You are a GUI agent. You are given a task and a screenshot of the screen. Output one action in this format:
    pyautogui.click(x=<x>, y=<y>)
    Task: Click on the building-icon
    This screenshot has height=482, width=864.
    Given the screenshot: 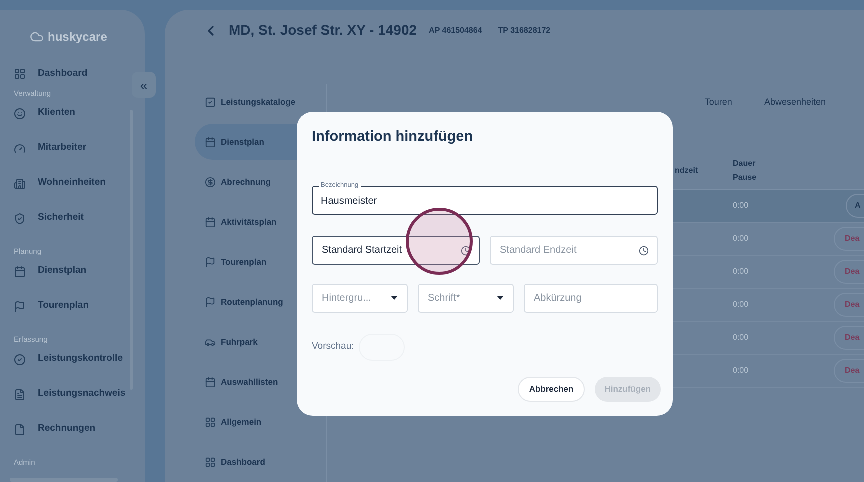 What is the action you would take?
    pyautogui.click(x=20, y=184)
    